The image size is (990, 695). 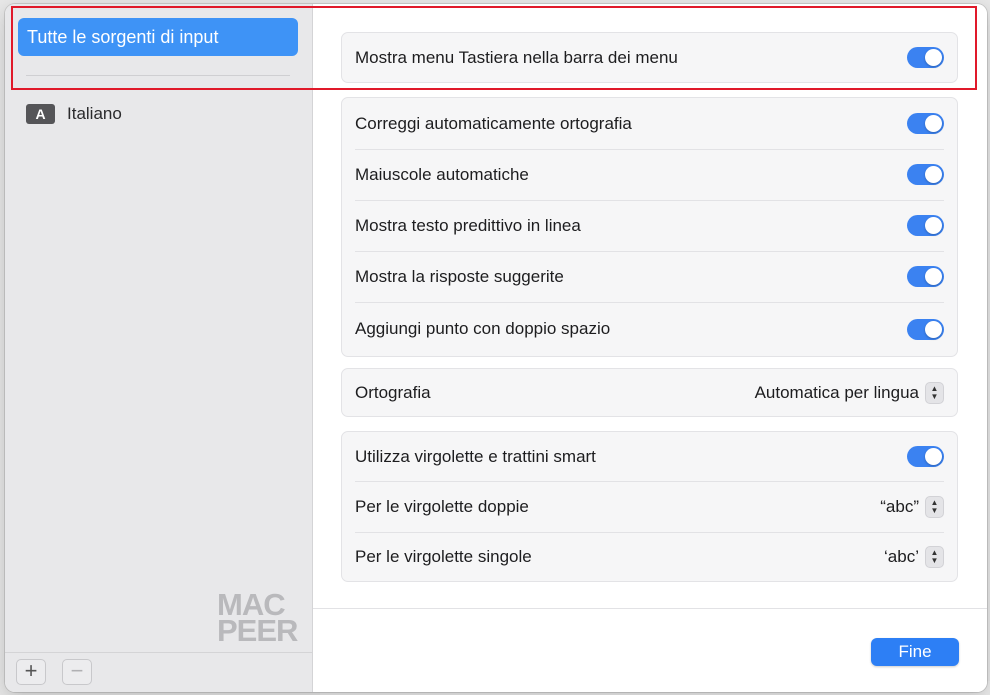 I want to click on setting-row-double-quotes: Per le virgolette doppie “abc” ▲ ▼, so click(x=649, y=506).